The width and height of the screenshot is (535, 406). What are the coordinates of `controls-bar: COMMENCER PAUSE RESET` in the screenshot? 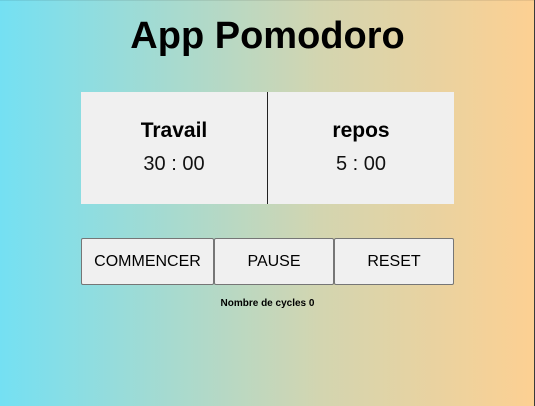 It's located at (267, 261).